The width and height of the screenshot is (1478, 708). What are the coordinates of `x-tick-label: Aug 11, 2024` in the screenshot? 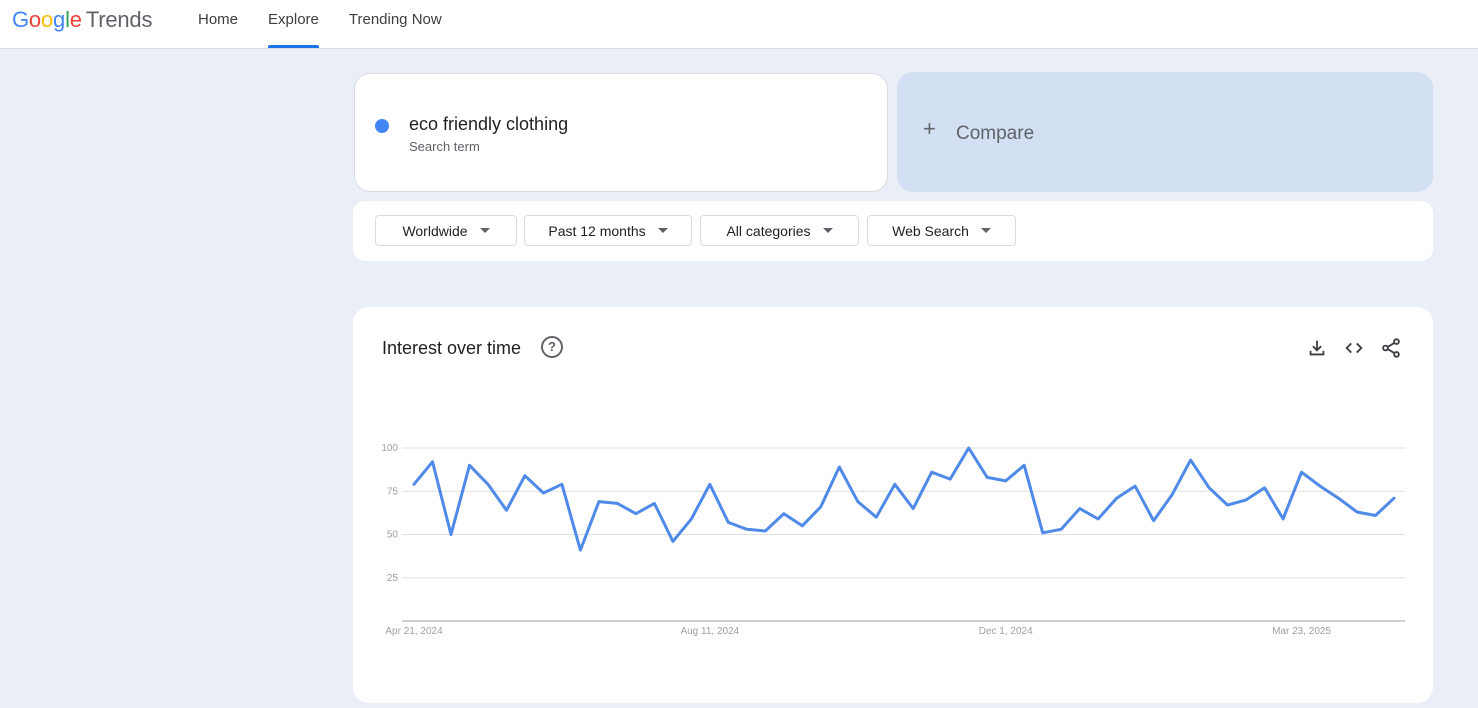 It's located at (709, 631).